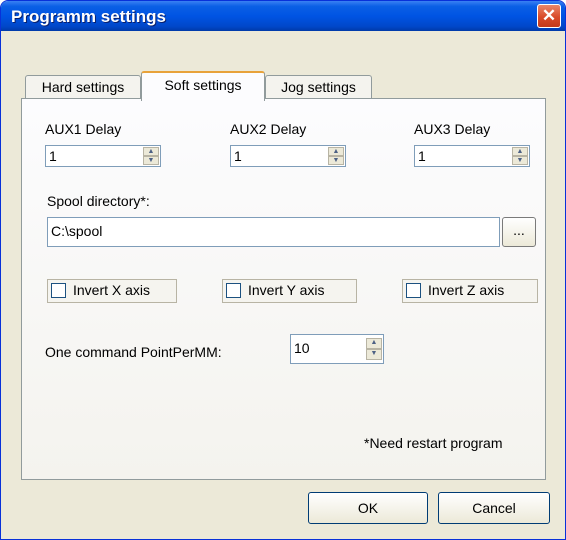  I want to click on restart-note: *Need restart program, so click(433, 443).